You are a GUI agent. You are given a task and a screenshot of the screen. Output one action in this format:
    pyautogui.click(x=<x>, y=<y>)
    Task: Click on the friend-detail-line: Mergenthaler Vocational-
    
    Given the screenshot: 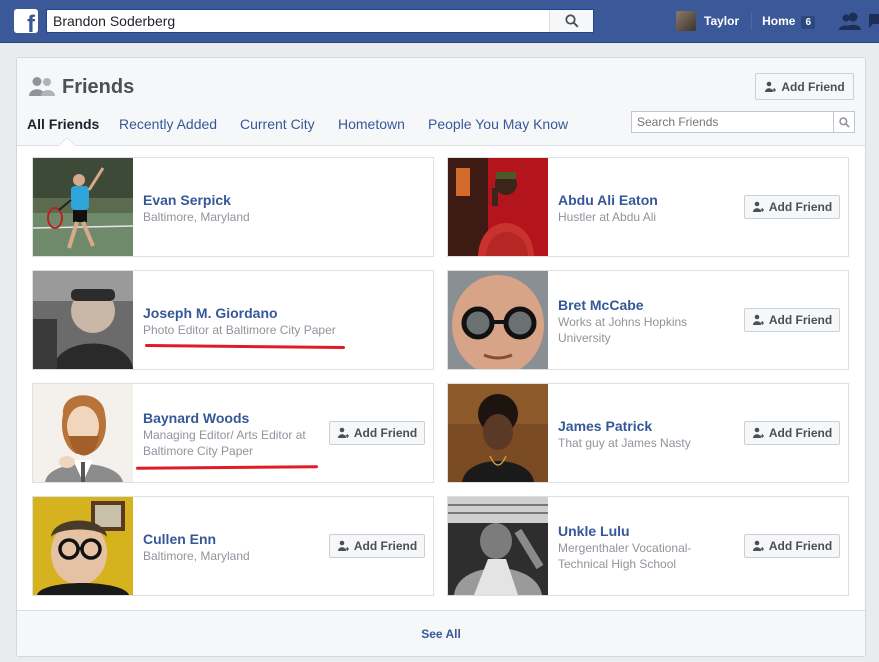 What is the action you would take?
    pyautogui.click(x=625, y=548)
    